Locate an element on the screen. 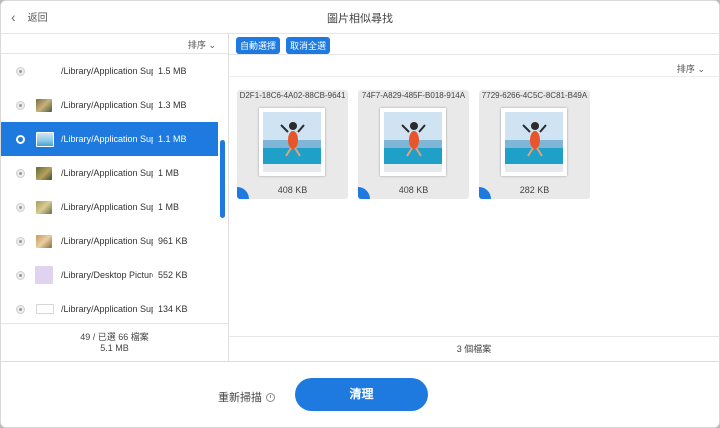 Image resolution: width=720 pixels, height=428 pixels. left-sort-button: 排序 ⌄ is located at coordinates (202, 44).